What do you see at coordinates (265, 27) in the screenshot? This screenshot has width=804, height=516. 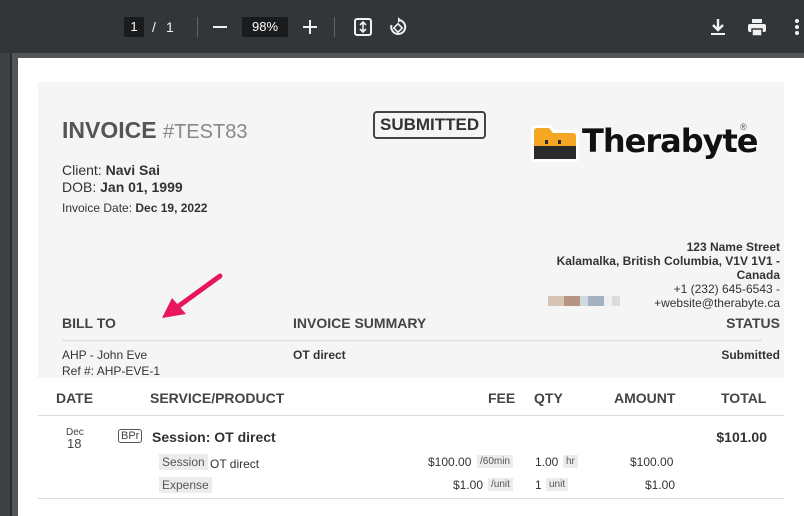 I see `zoom-input: 98%` at bounding box center [265, 27].